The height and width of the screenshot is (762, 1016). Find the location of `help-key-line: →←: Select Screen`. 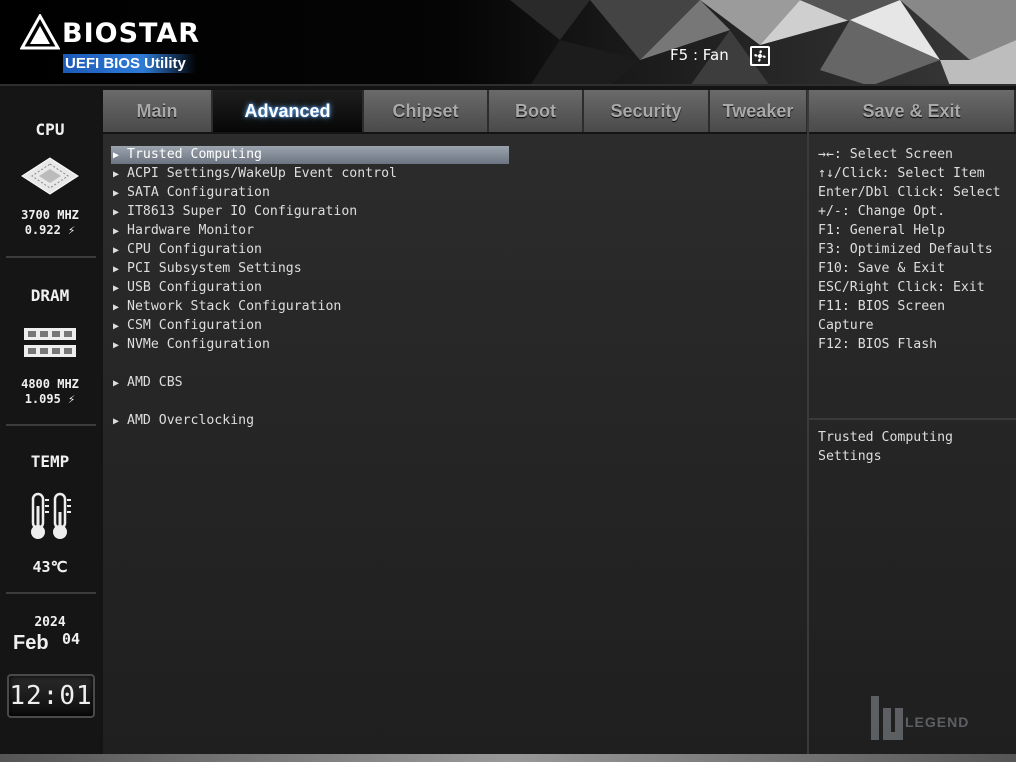

help-key-line: →←: Select Screen is located at coordinates (885, 154).